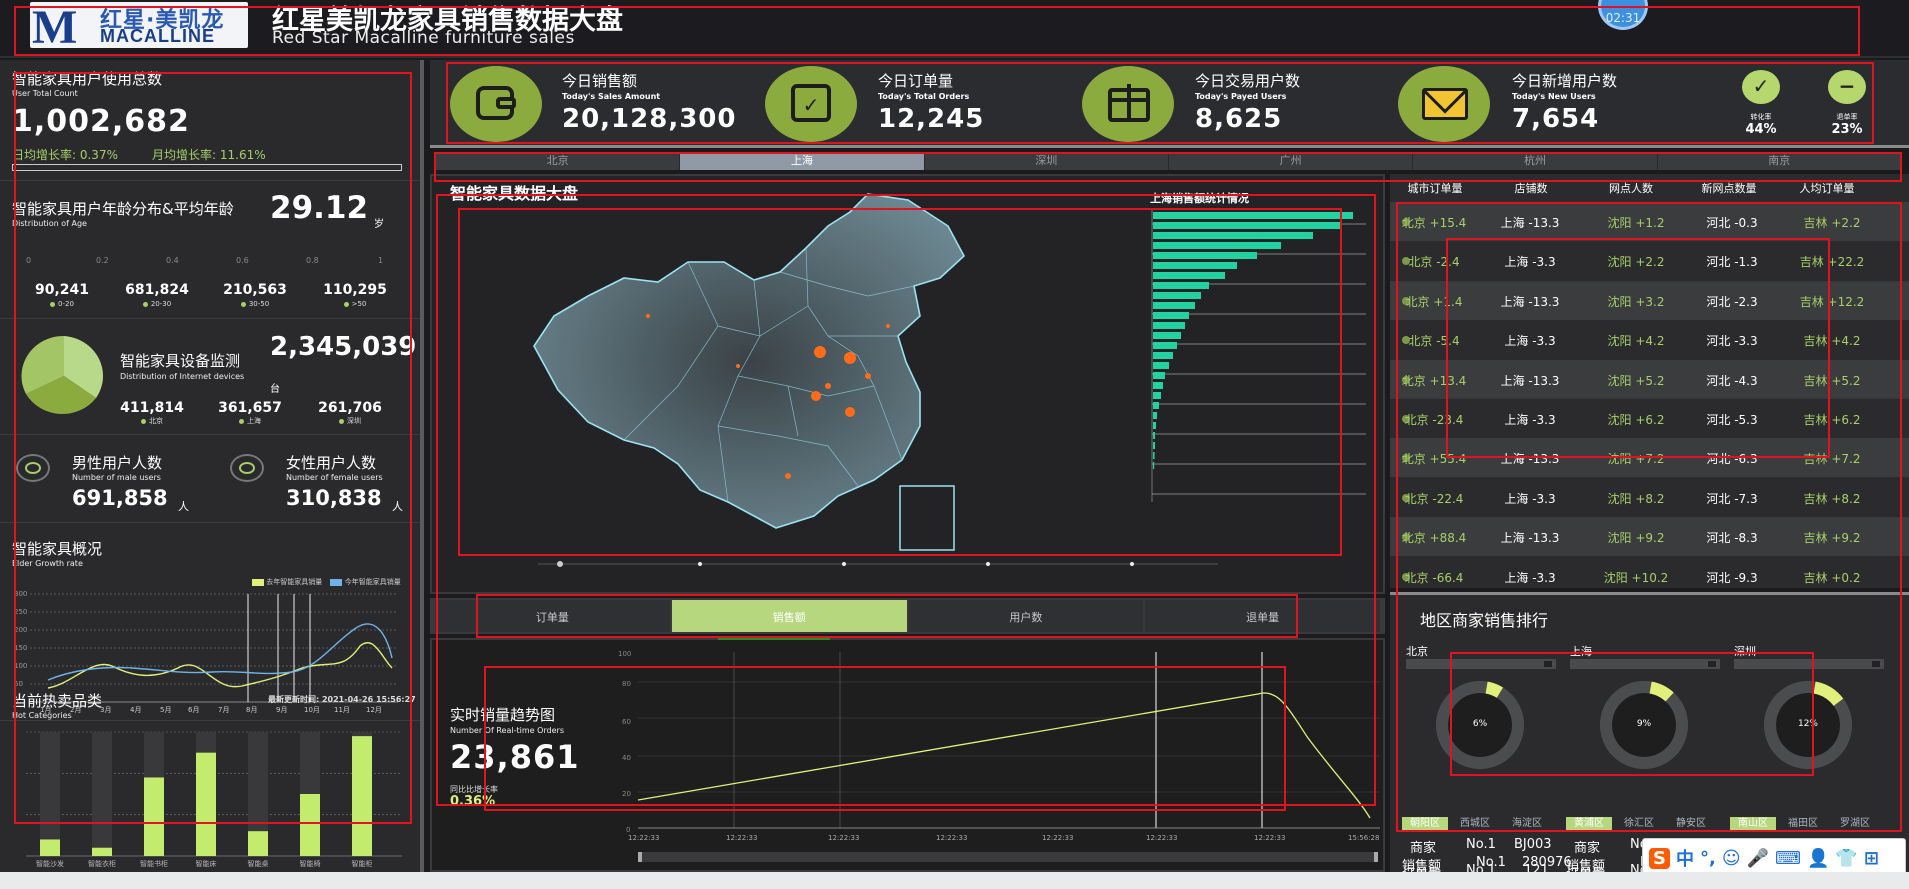 This screenshot has height=889, width=1909. I want to click on table-cell: 河北 -8.3, so click(1732, 538).